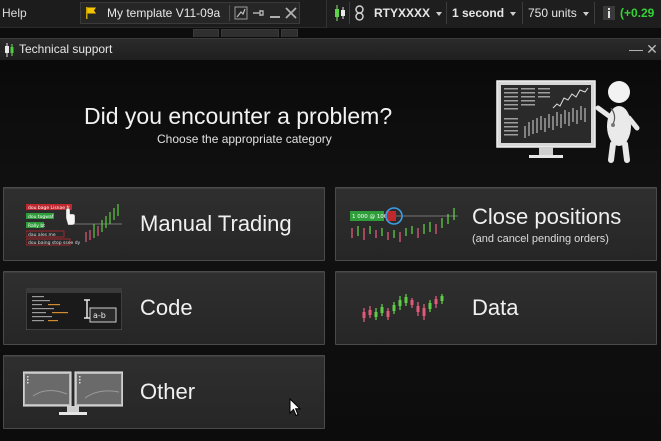 This screenshot has height=441, width=661. Describe the element at coordinates (241, 13) in the screenshot. I see `edit-chart-icon` at that location.